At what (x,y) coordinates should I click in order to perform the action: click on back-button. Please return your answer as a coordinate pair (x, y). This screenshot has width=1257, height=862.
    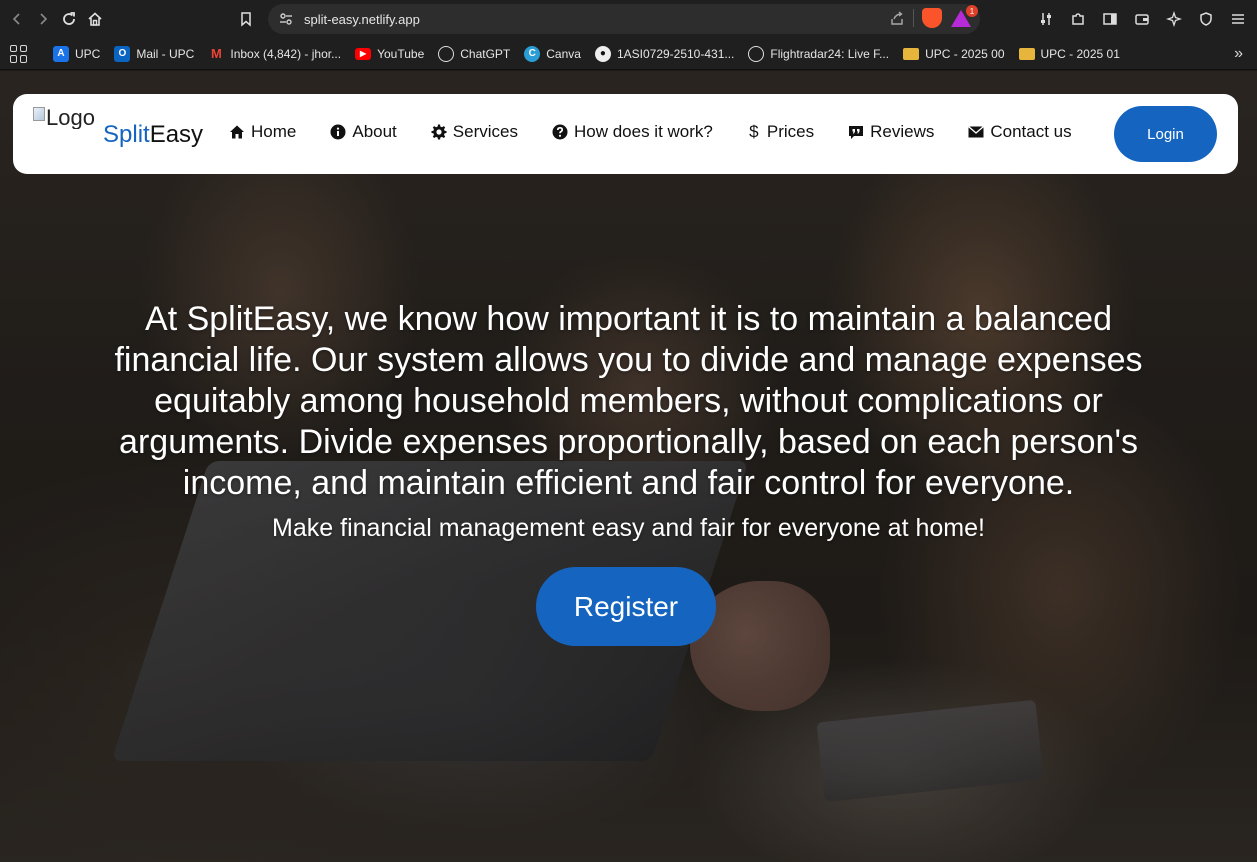
    Looking at the image, I should click on (17, 19).